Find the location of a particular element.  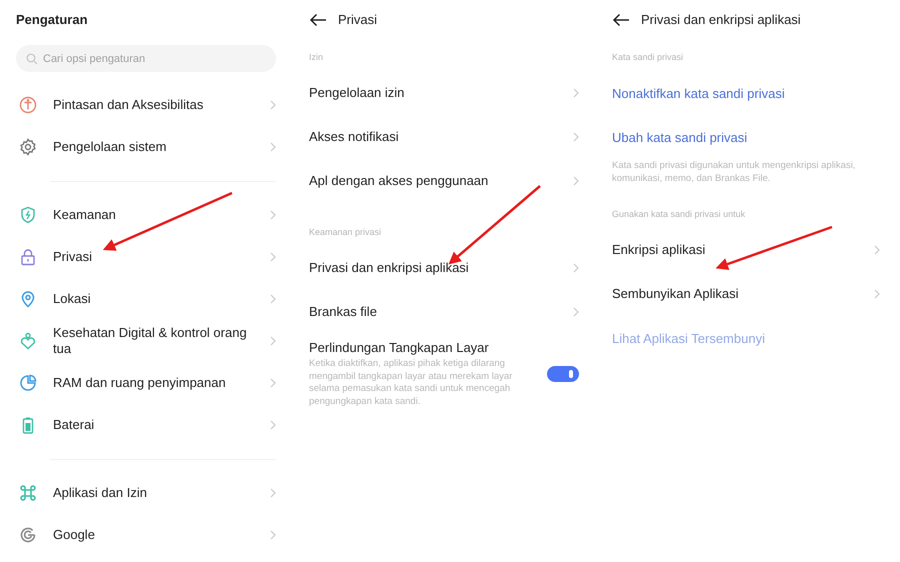

item-label: Perlindungan Tangkapan Layar is located at coordinates (399, 348).